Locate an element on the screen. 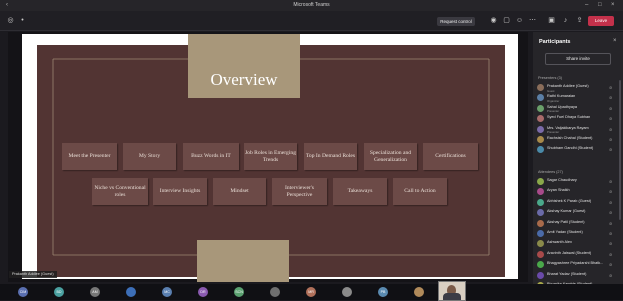 This screenshot has width=623, height=301. participant-role: Organizer is located at coordinates (553, 100).